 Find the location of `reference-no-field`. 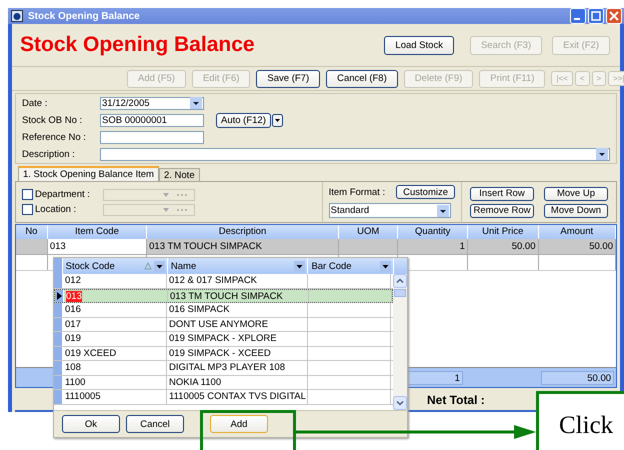

reference-no-field is located at coordinates (152, 137).